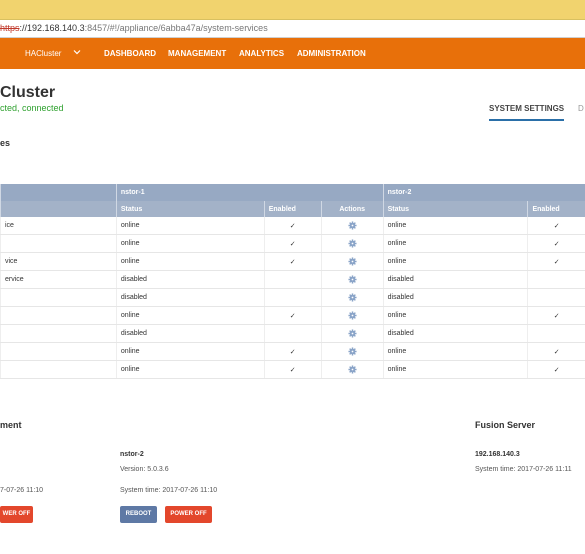  Describe the element at coordinates (10, 28) in the screenshot. I see `url-protocol: https` at that location.